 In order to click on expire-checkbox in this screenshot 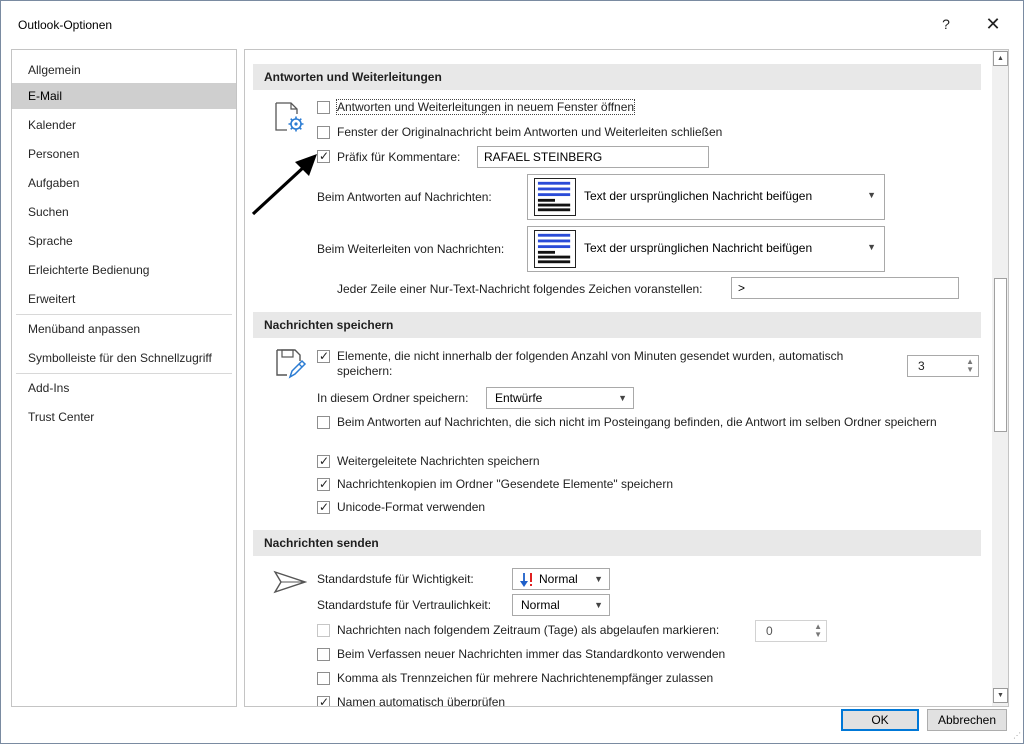, I will do `click(323, 630)`.